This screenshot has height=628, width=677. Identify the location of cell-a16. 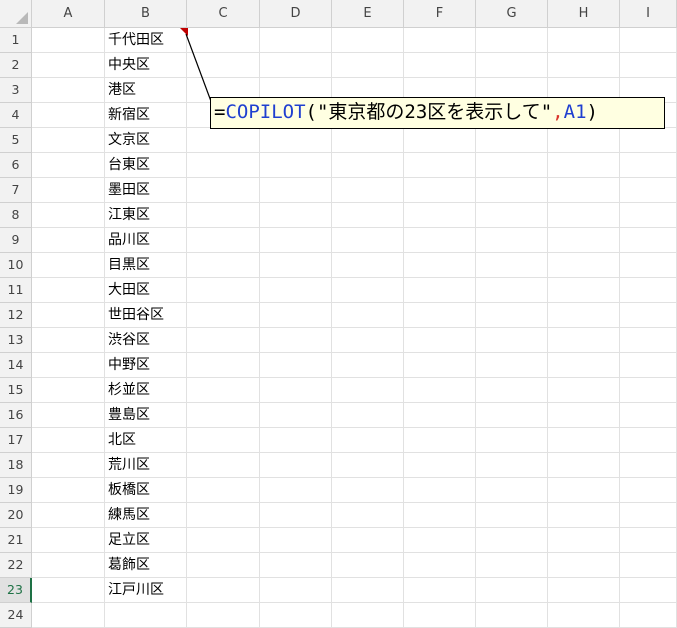
(68, 415).